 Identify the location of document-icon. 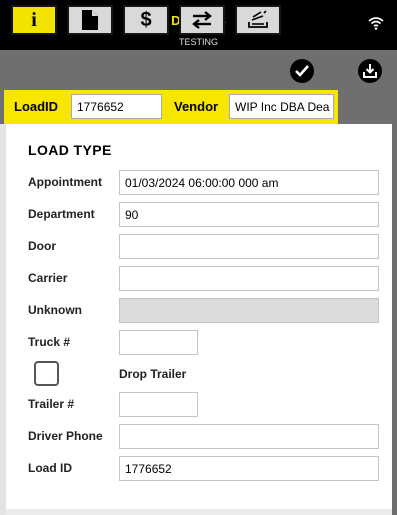
(90, 20).